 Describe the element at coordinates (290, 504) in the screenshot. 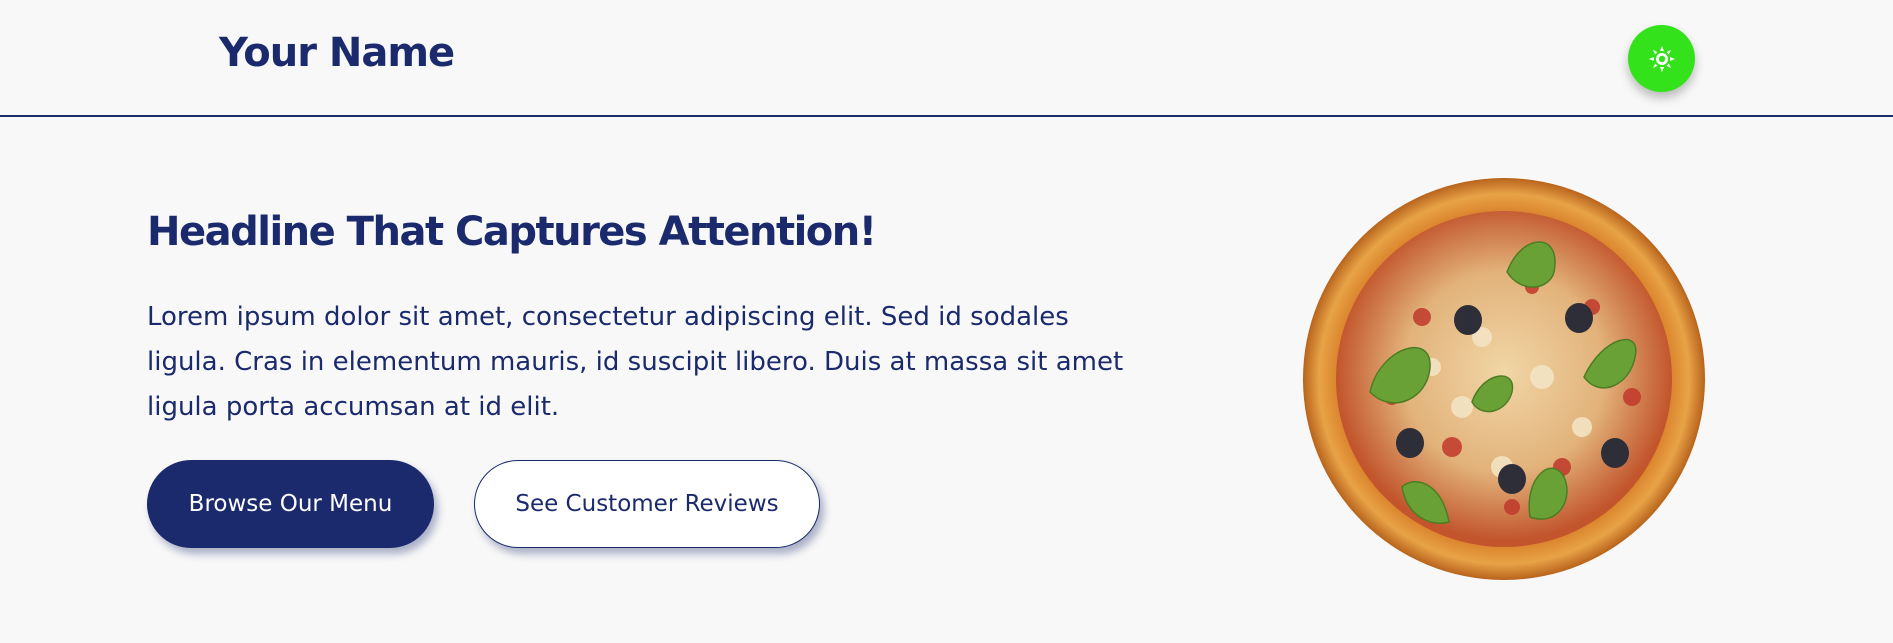

I see `browse-menu-button: Browse Our Menu` at that location.